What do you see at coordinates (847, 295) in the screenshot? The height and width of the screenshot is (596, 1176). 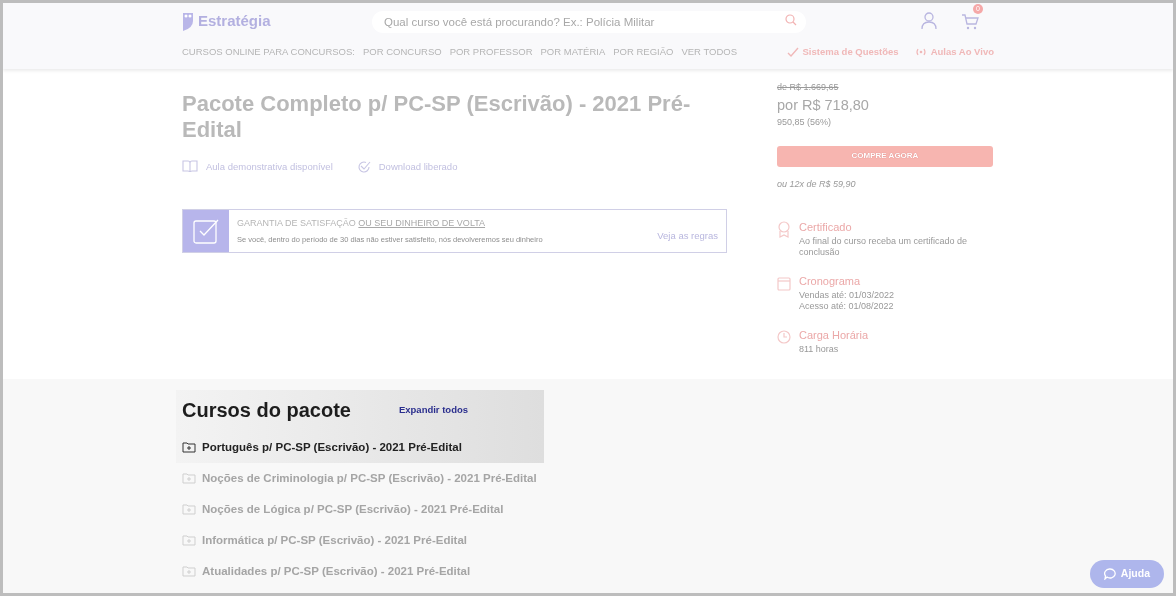 I see `info-text: Vendas até: 01/03/2022` at bounding box center [847, 295].